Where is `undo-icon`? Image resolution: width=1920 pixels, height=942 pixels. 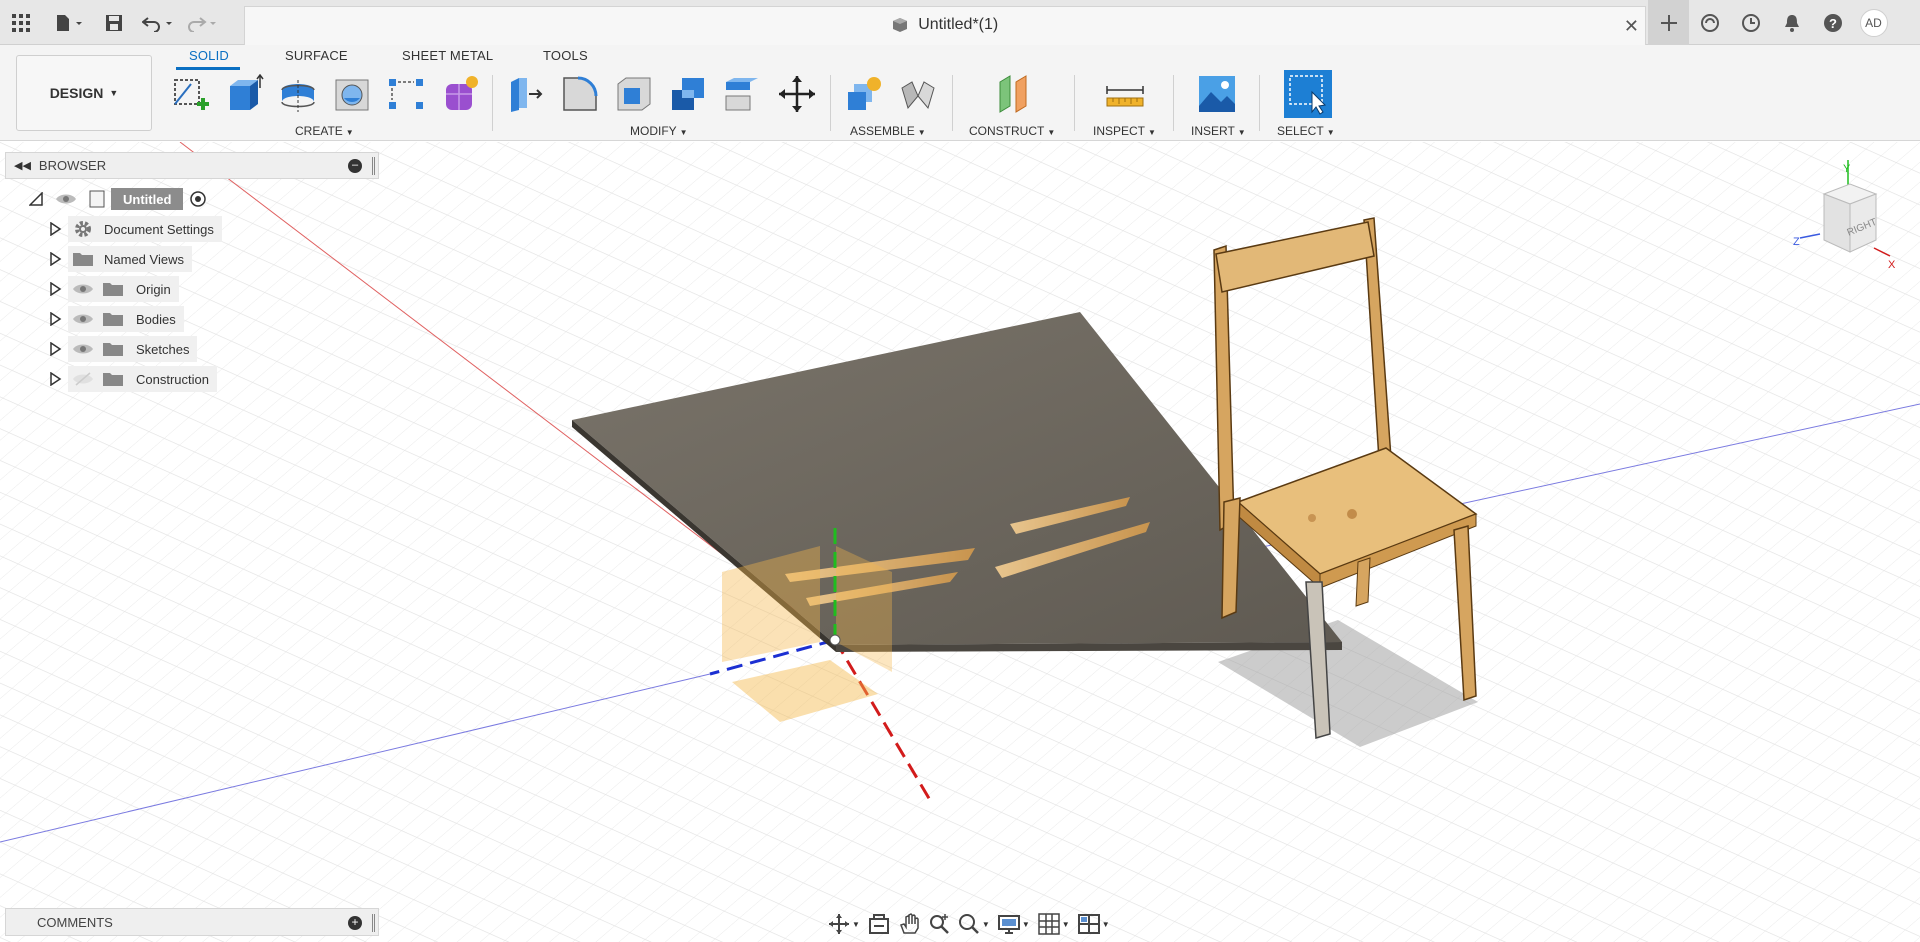 undo-icon is located at coordinates (157, 24).